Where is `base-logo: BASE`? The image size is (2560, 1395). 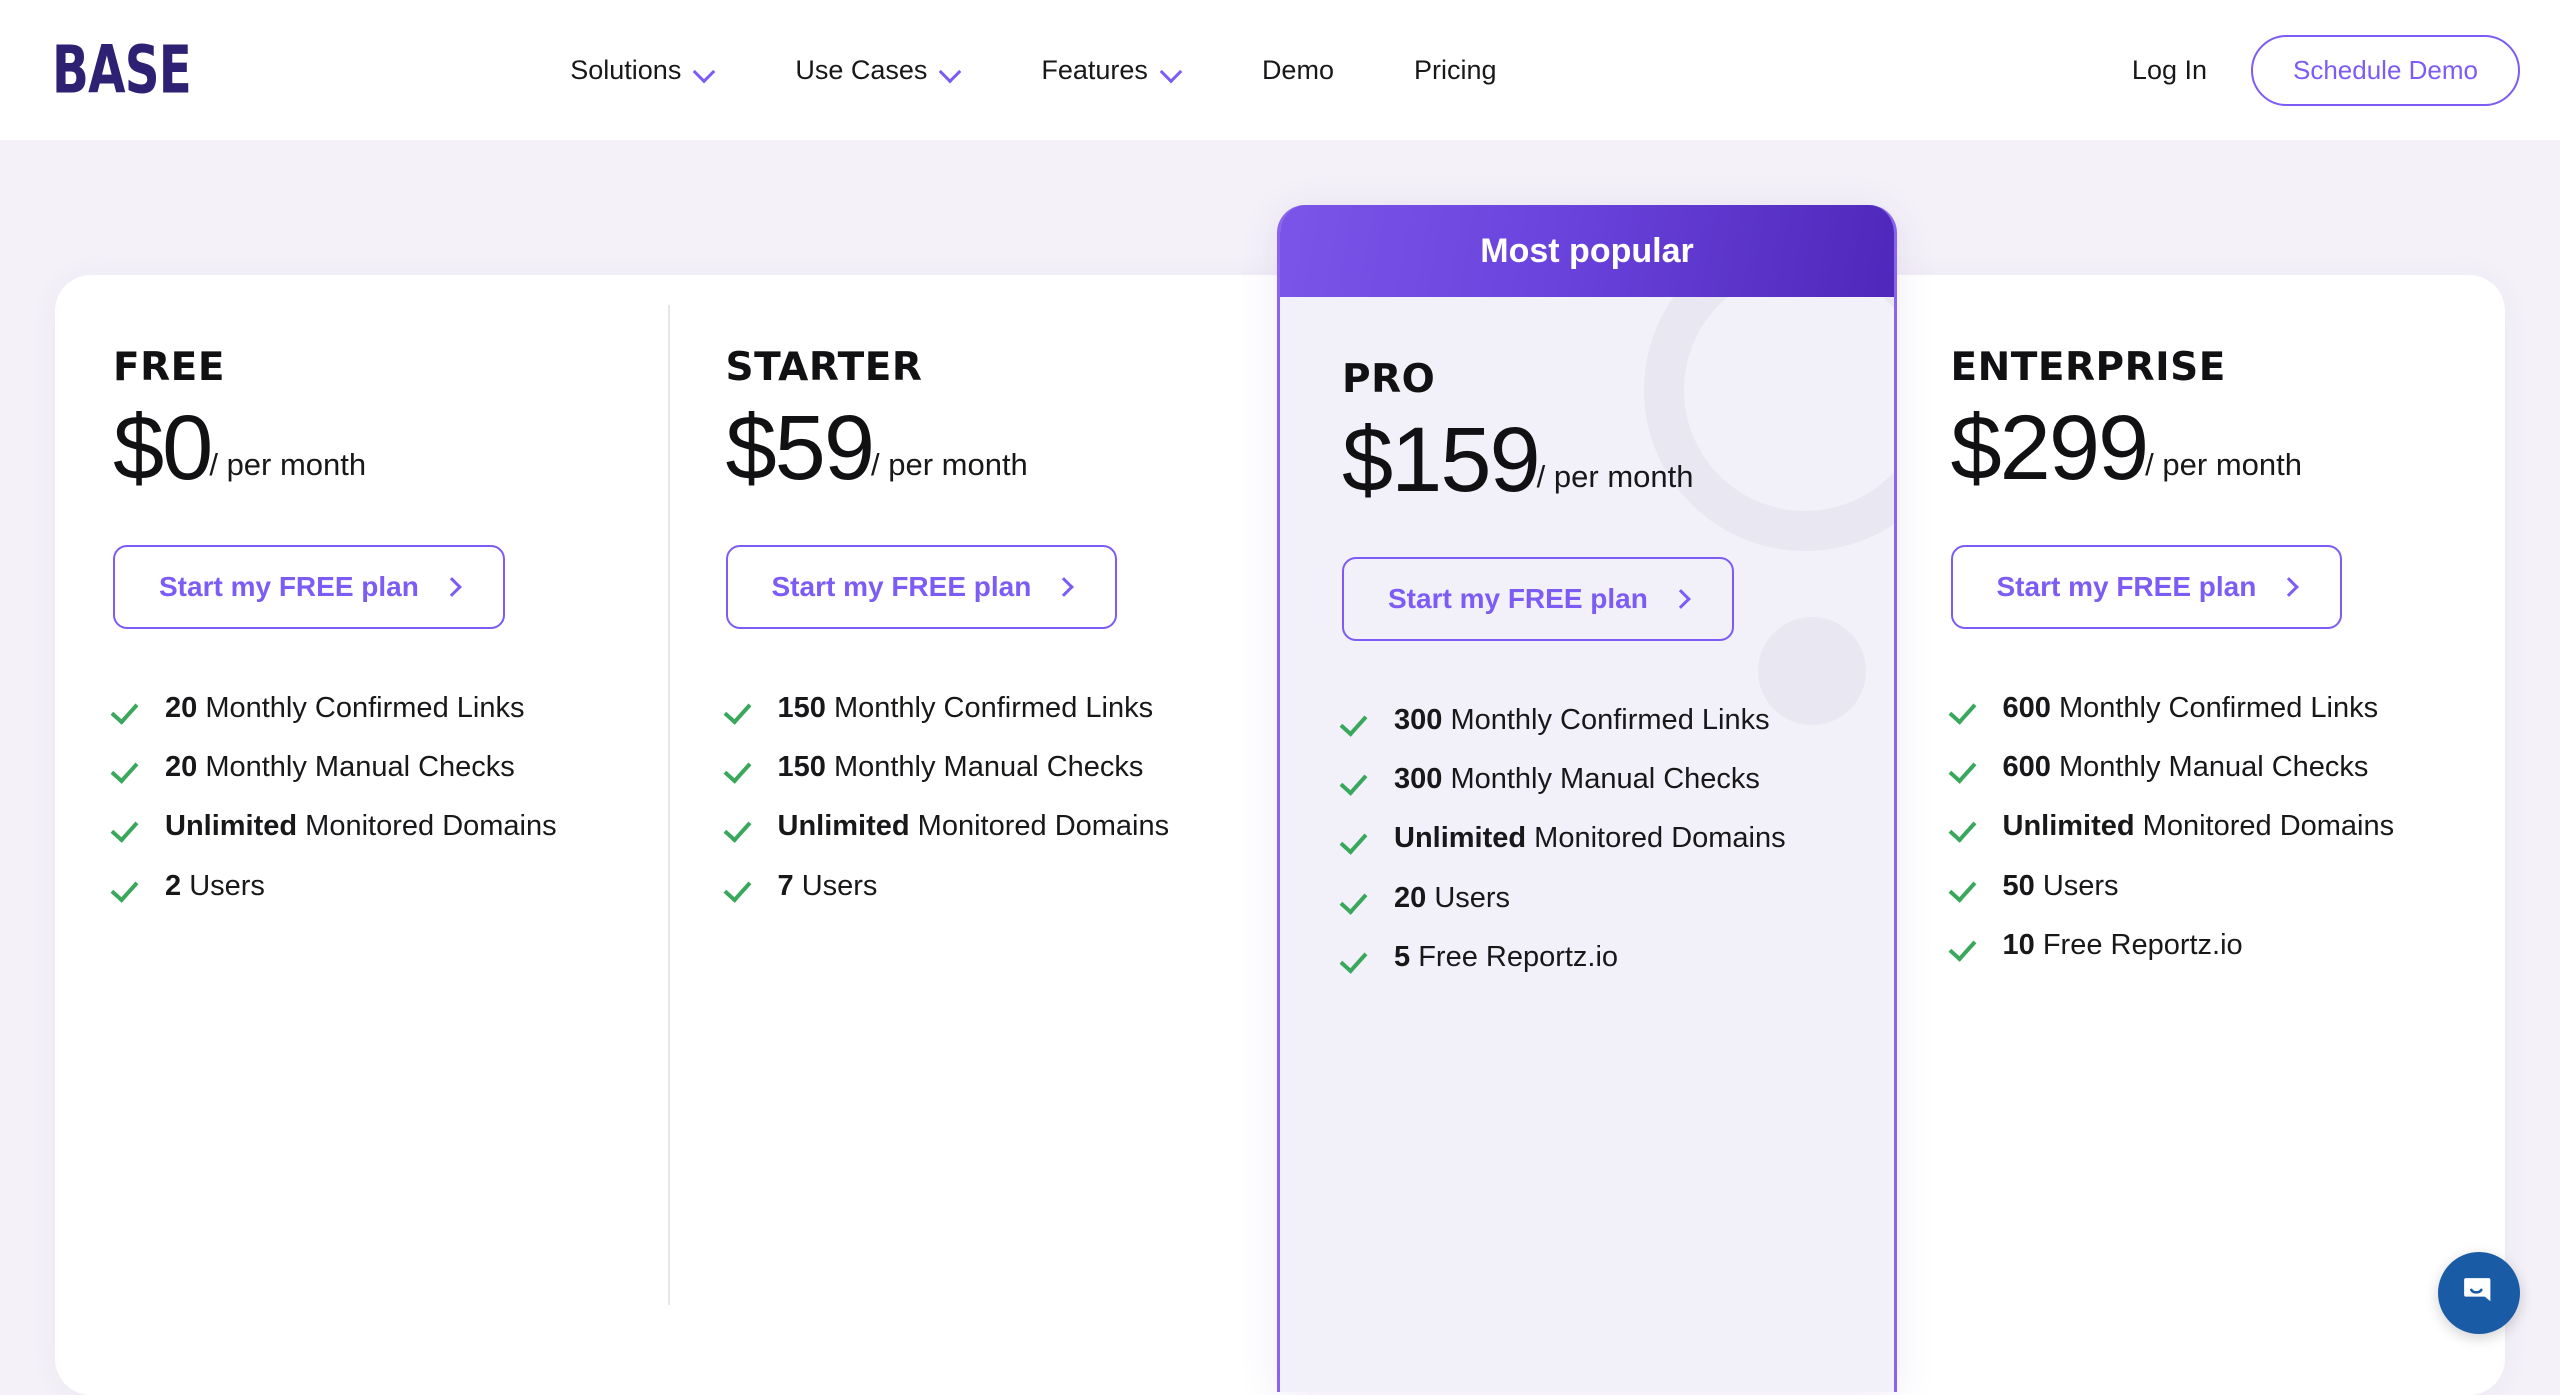
base-logo: BASE is located at coordinates (121, 70).